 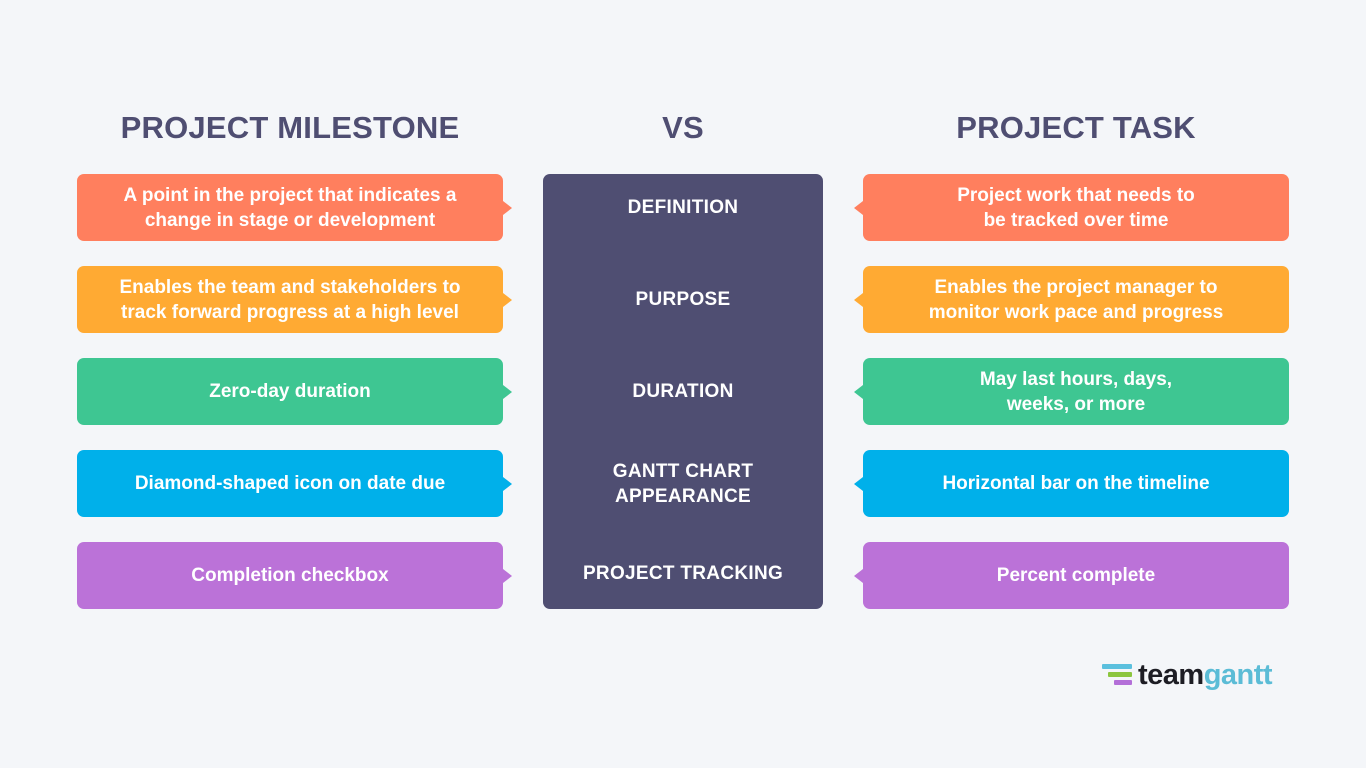 What do you see at coordinates (683, 573) in the screenshot?
I see `category-project-tracking: PROJECT TRACKING` at bounding box center [683, 573].